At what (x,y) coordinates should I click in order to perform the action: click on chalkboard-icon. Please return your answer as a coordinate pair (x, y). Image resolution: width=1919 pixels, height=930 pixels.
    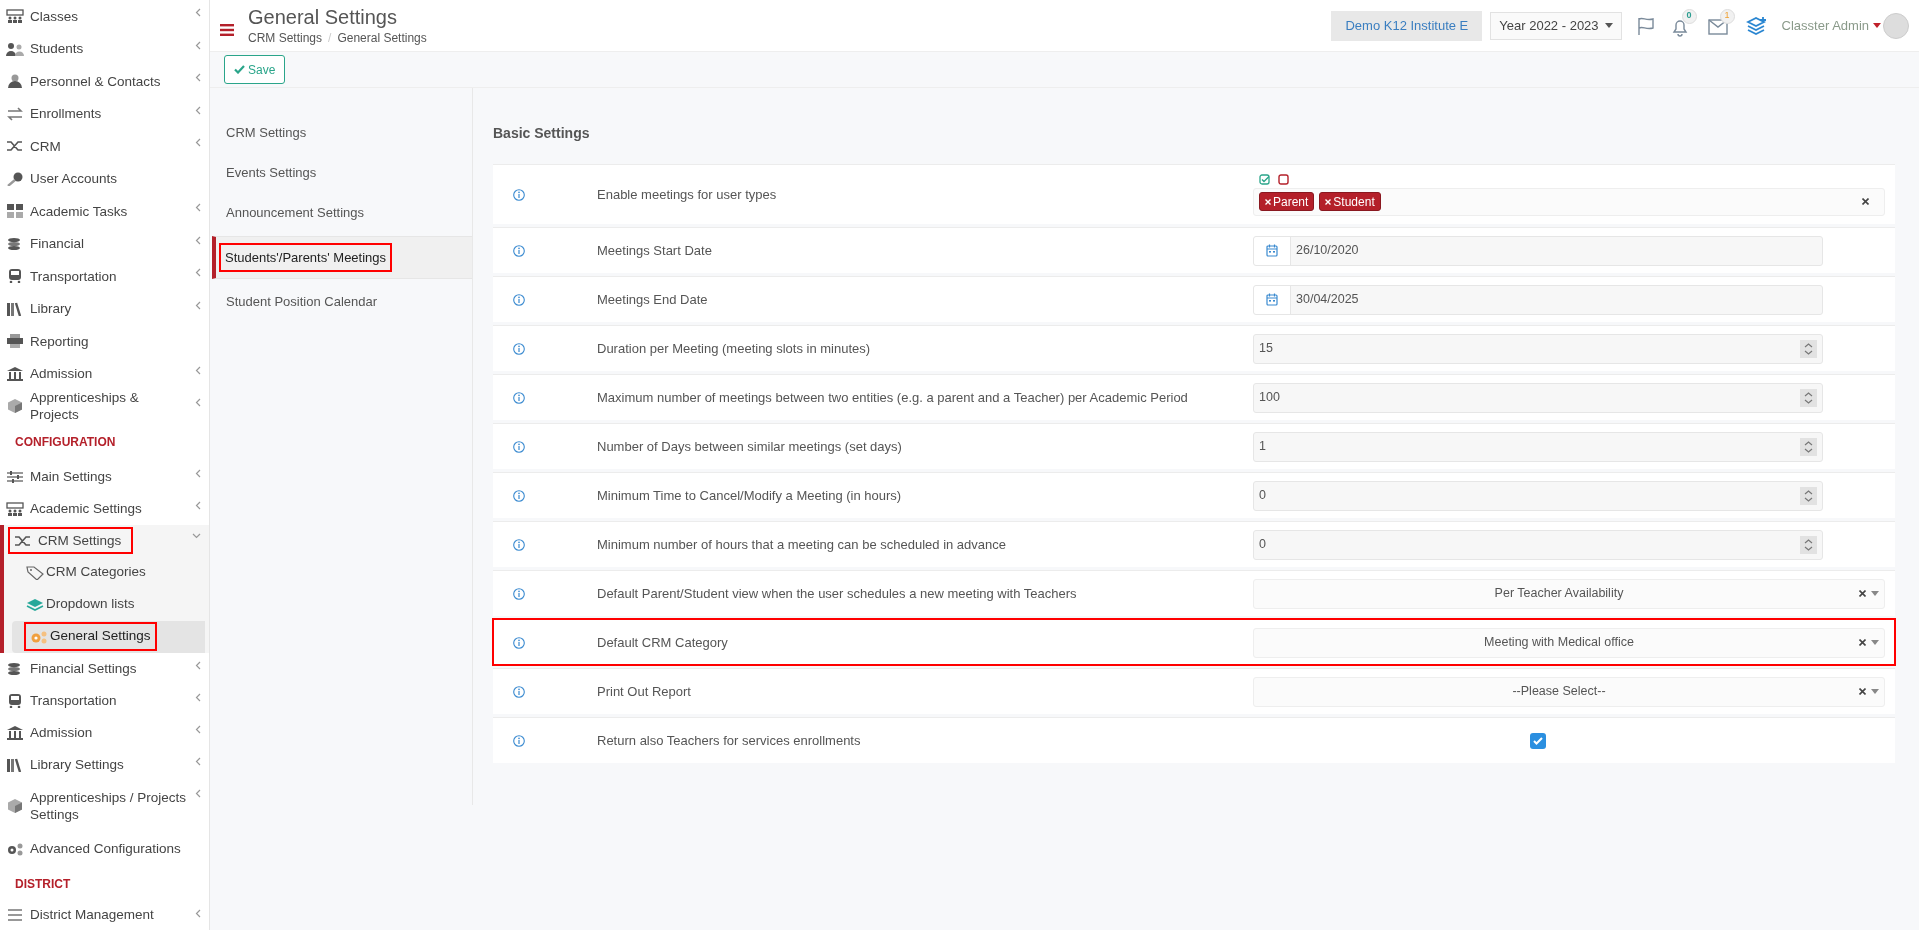
    Looking at the image, I should click on (15, 508).